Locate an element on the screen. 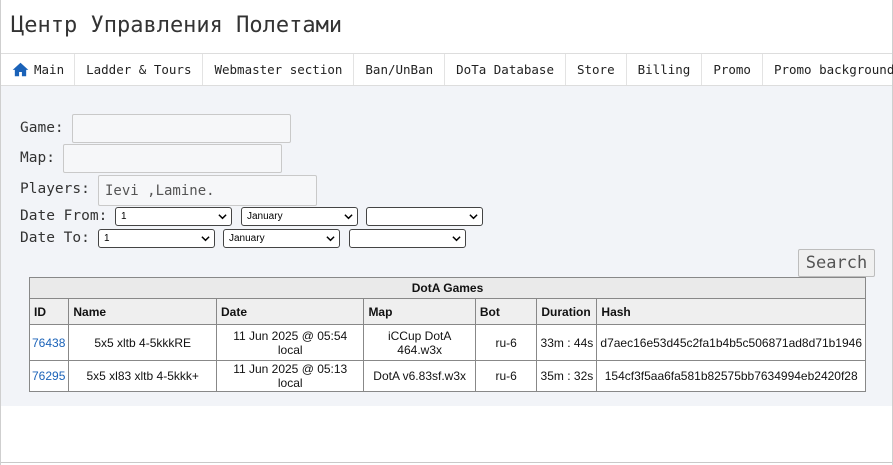  game-hash-cell: 154cf3f5aa6fa581b82575bb7634994eb2420f28 is located at coordinates (731, 376).